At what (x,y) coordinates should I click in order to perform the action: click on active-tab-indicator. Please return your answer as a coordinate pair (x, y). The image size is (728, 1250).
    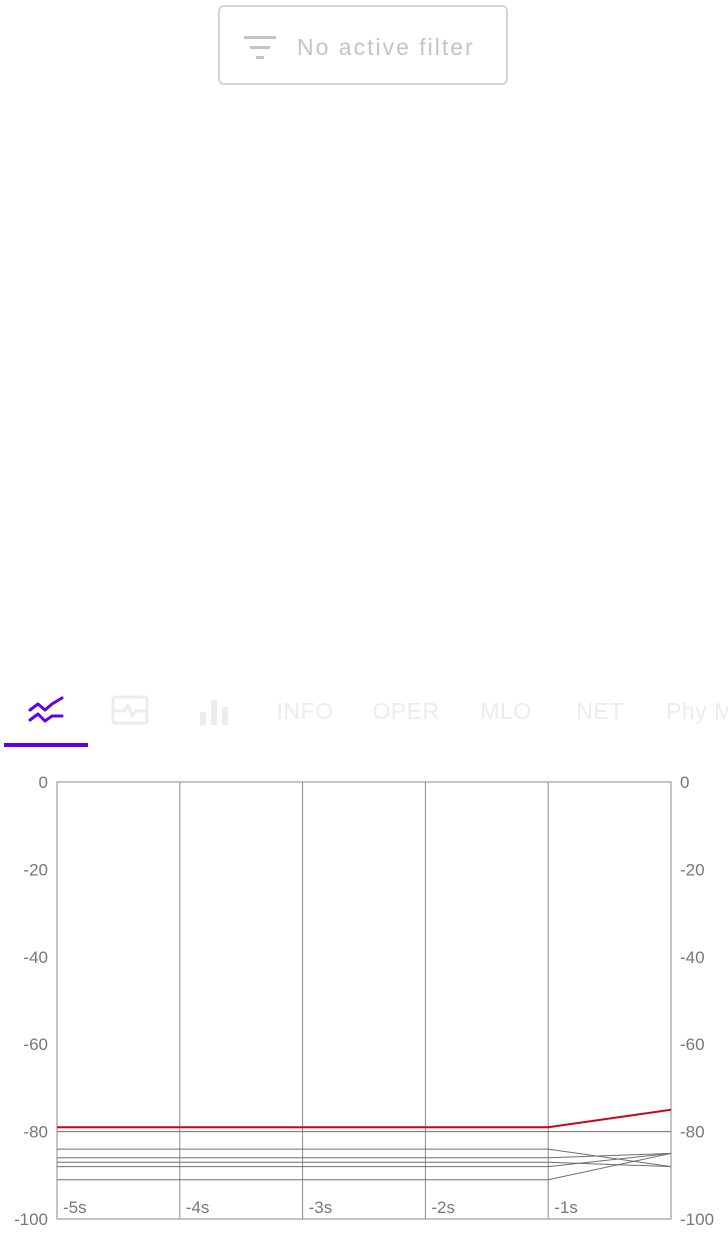
    Looking at the image, I should click on (46, 745).